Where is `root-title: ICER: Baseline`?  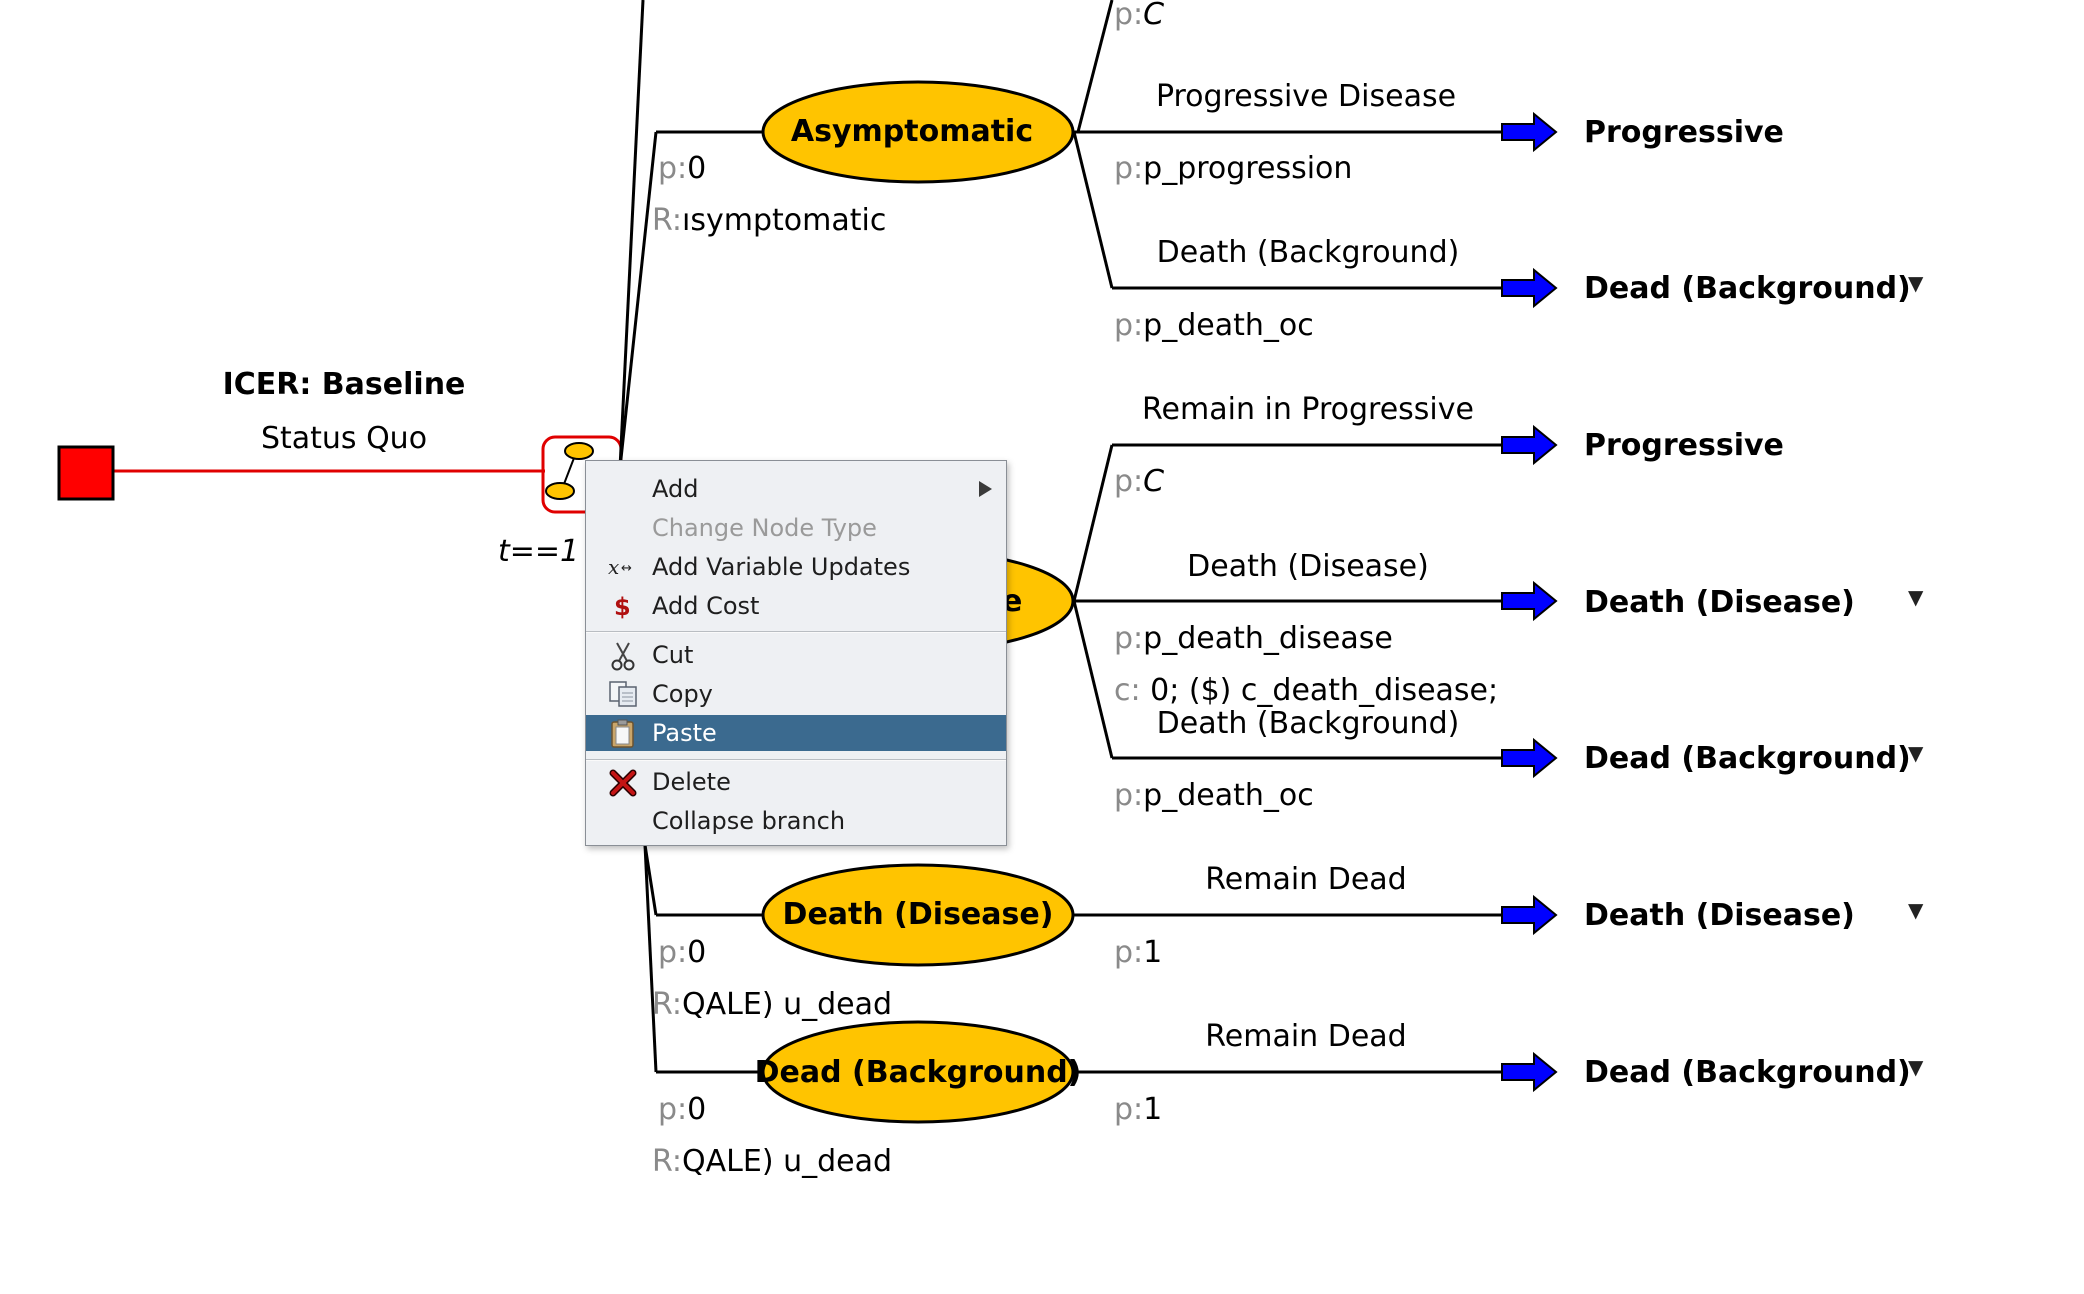 root-title: ICER: Baseline is located at coordinates (344, 384).